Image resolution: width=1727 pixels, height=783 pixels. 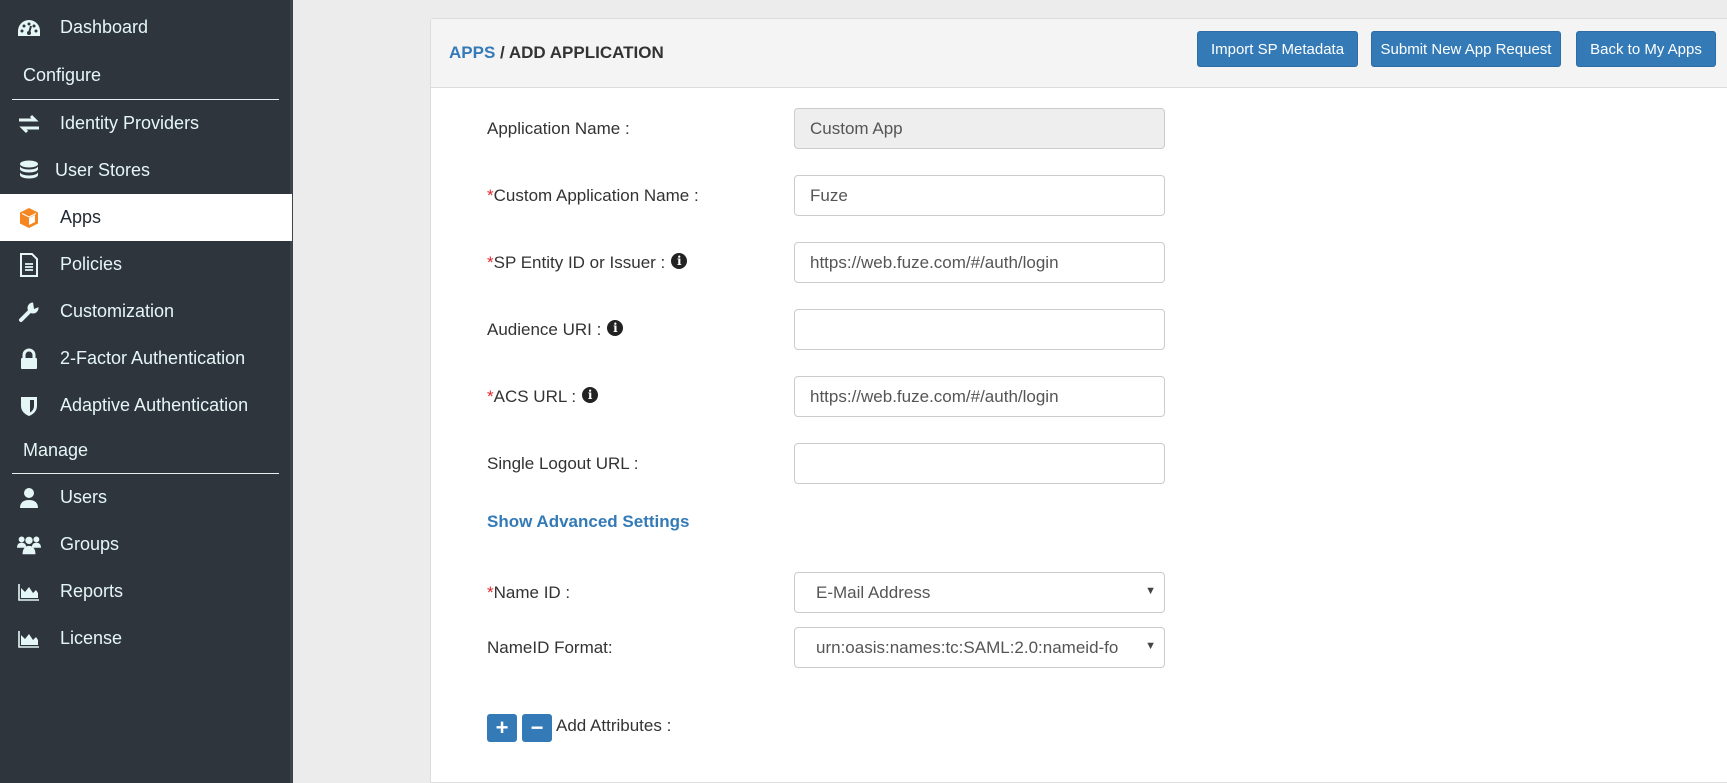 What do you see at coordinates (103, 170) in the screenshot?
I see `sidebar-item-label: User Stores` at bounding box center [103, 170].